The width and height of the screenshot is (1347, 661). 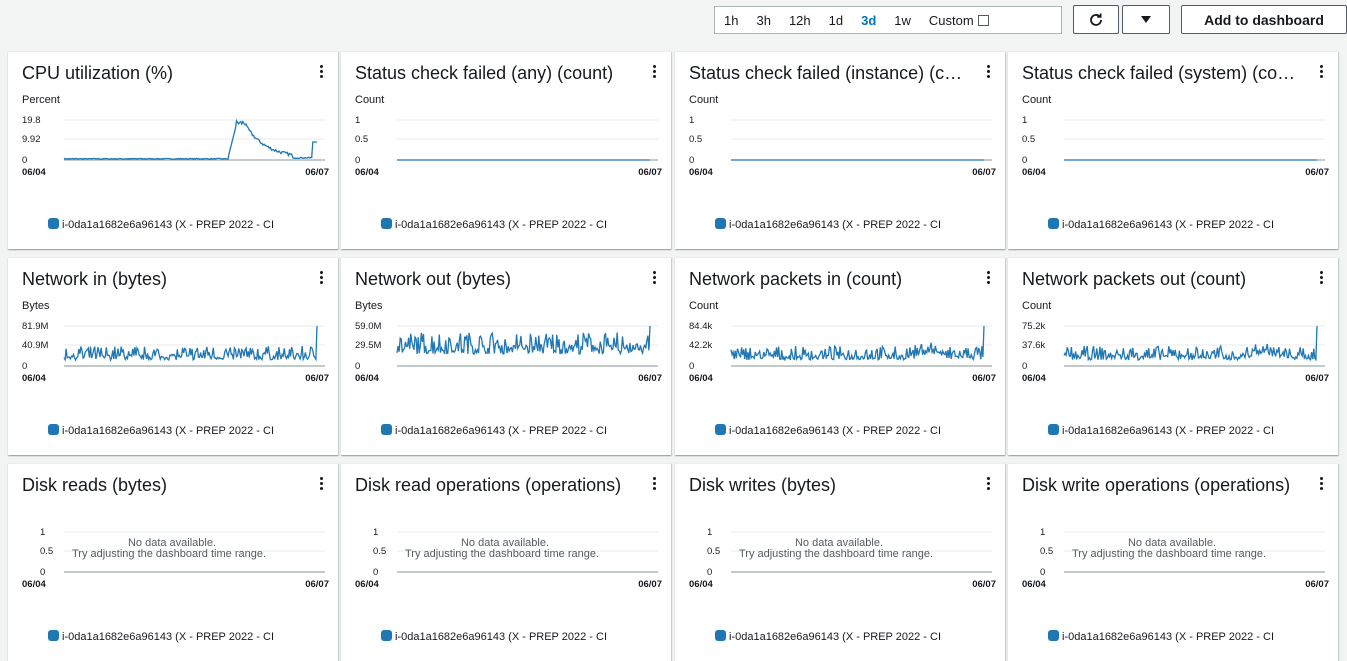 I want to click on add-to-dashboard-button: Add to dashboard, so click(x=1264, y=19).